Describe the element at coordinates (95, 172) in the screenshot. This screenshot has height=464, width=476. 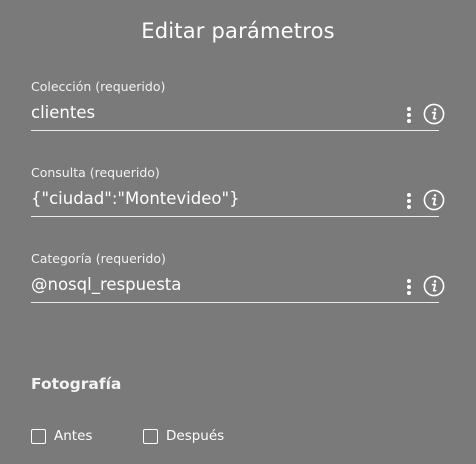
I see `field-label: Consulta (requerido)` at that location.